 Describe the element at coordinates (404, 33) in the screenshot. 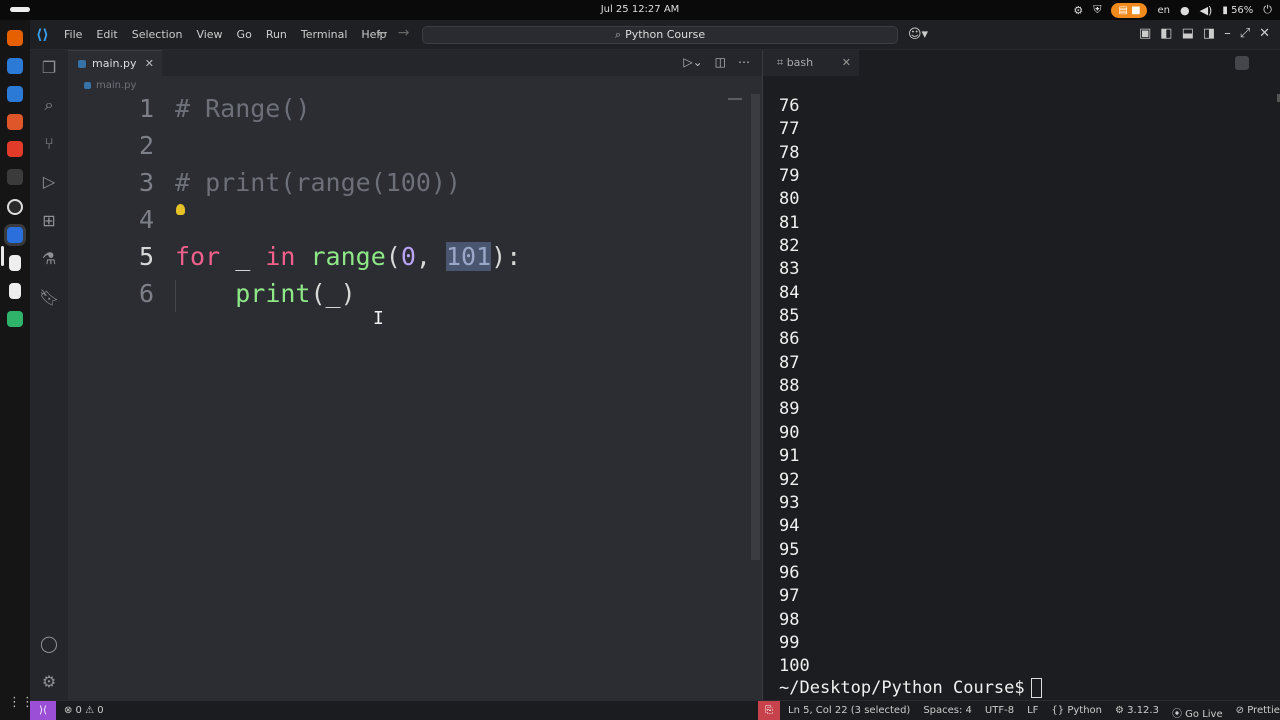

I see `forward-arrow-icon: →` at that location.